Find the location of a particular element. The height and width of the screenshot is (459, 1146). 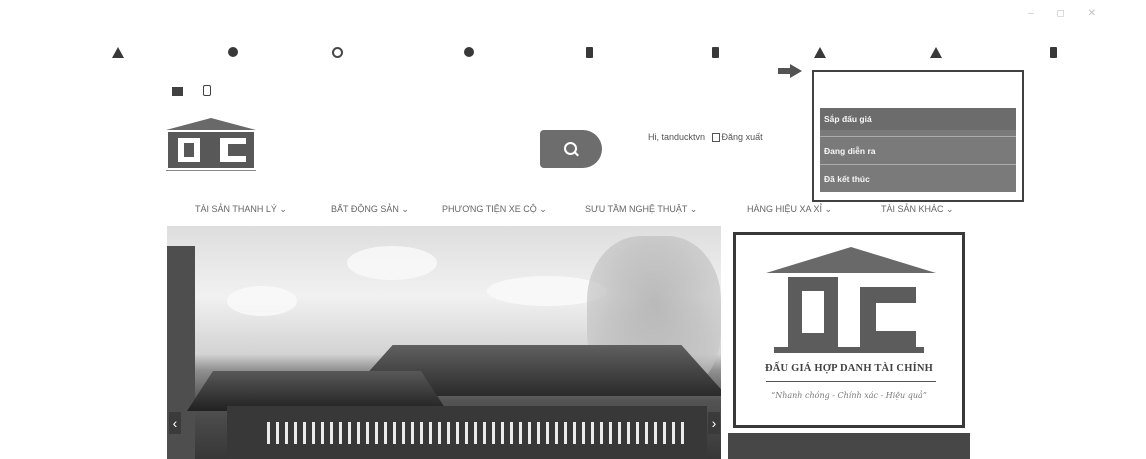

contact-bar is located at coordinates (193, 91).